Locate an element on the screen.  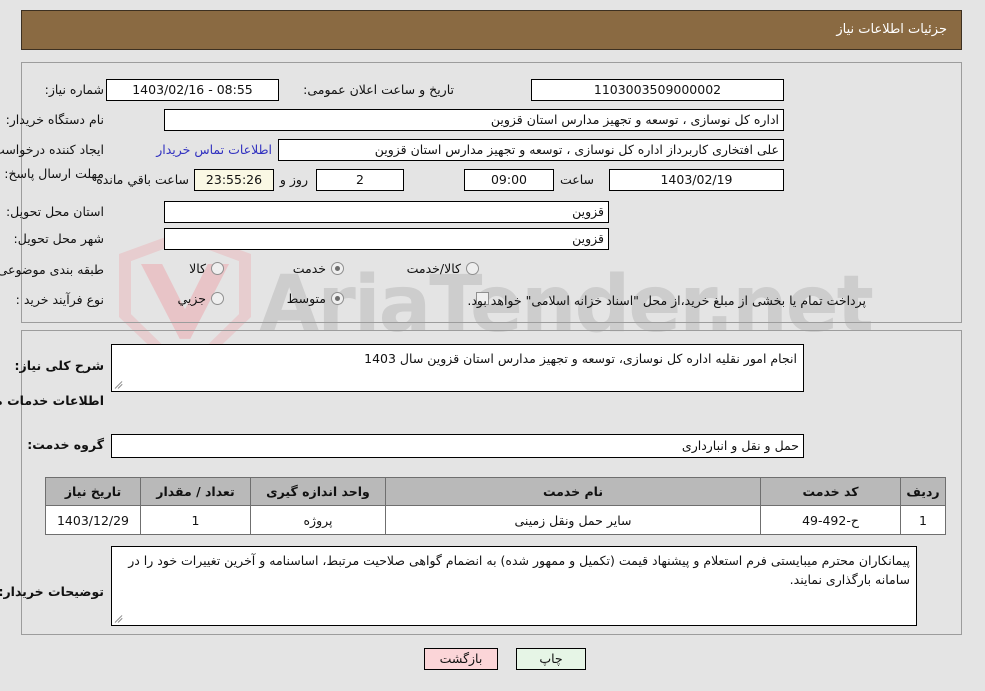
page-title: جزئیات اطلاعات نیاز is located at coordinates (892, 29).